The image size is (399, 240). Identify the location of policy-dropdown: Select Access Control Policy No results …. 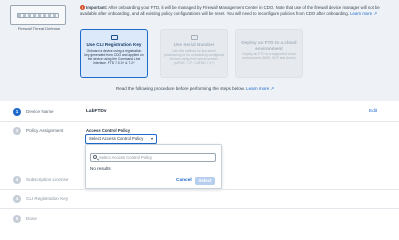
(153, 166).